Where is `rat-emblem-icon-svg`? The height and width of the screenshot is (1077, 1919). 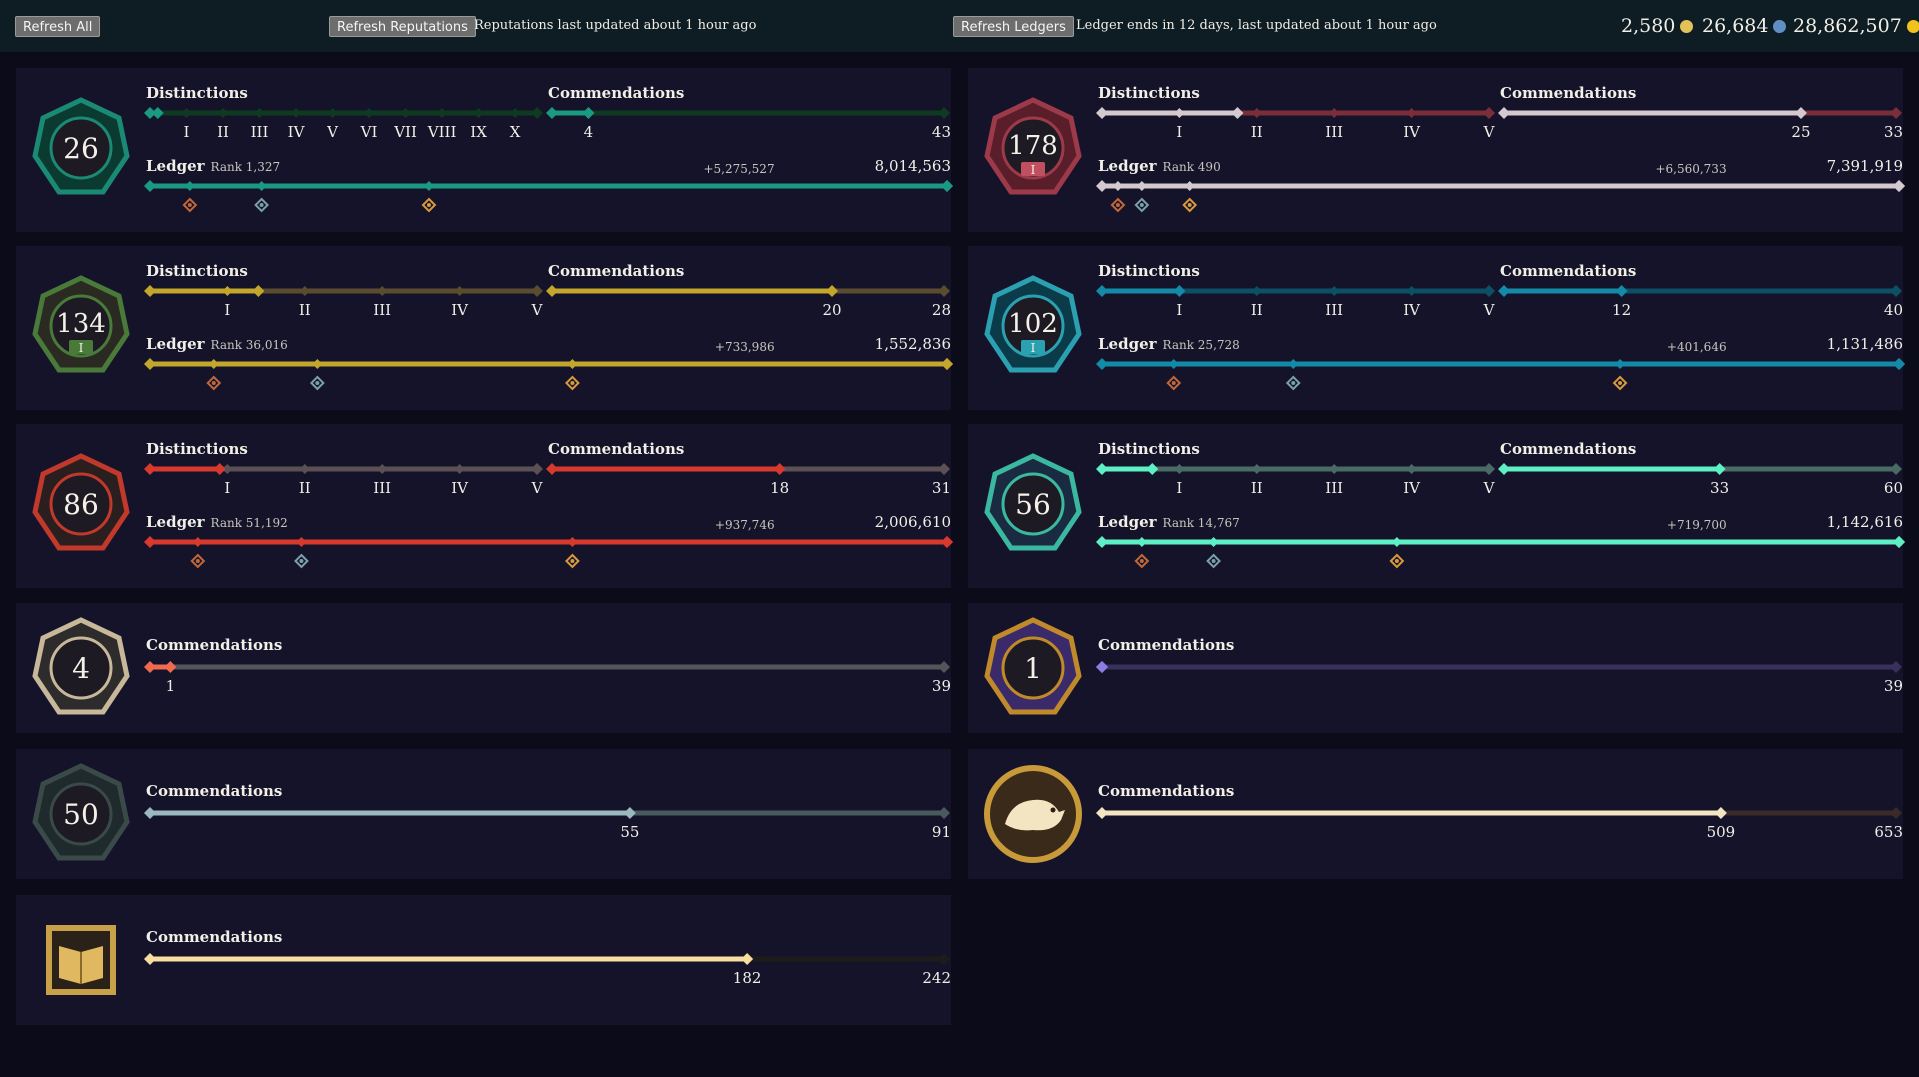 rat-emblem-icon-svg is located at coordinates (1033, 814).